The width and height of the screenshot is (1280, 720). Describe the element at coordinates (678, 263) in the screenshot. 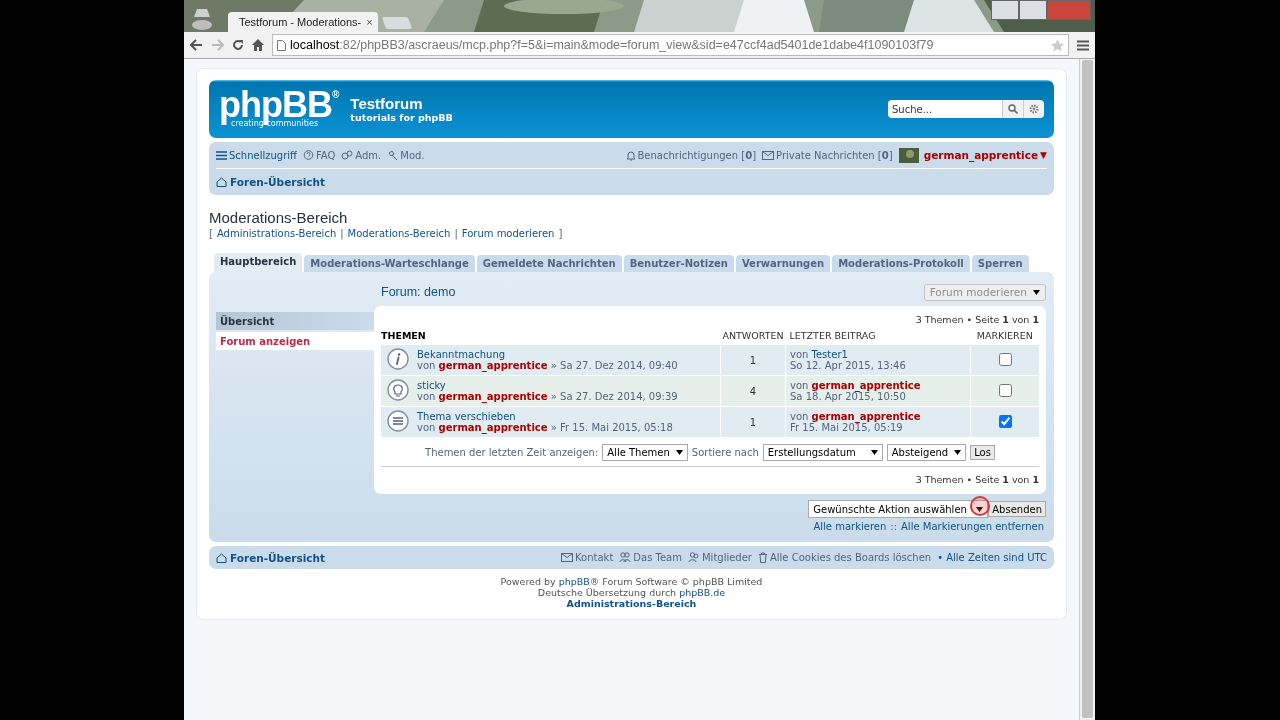

I see `tab: Benutzer-Notizen` at that location.